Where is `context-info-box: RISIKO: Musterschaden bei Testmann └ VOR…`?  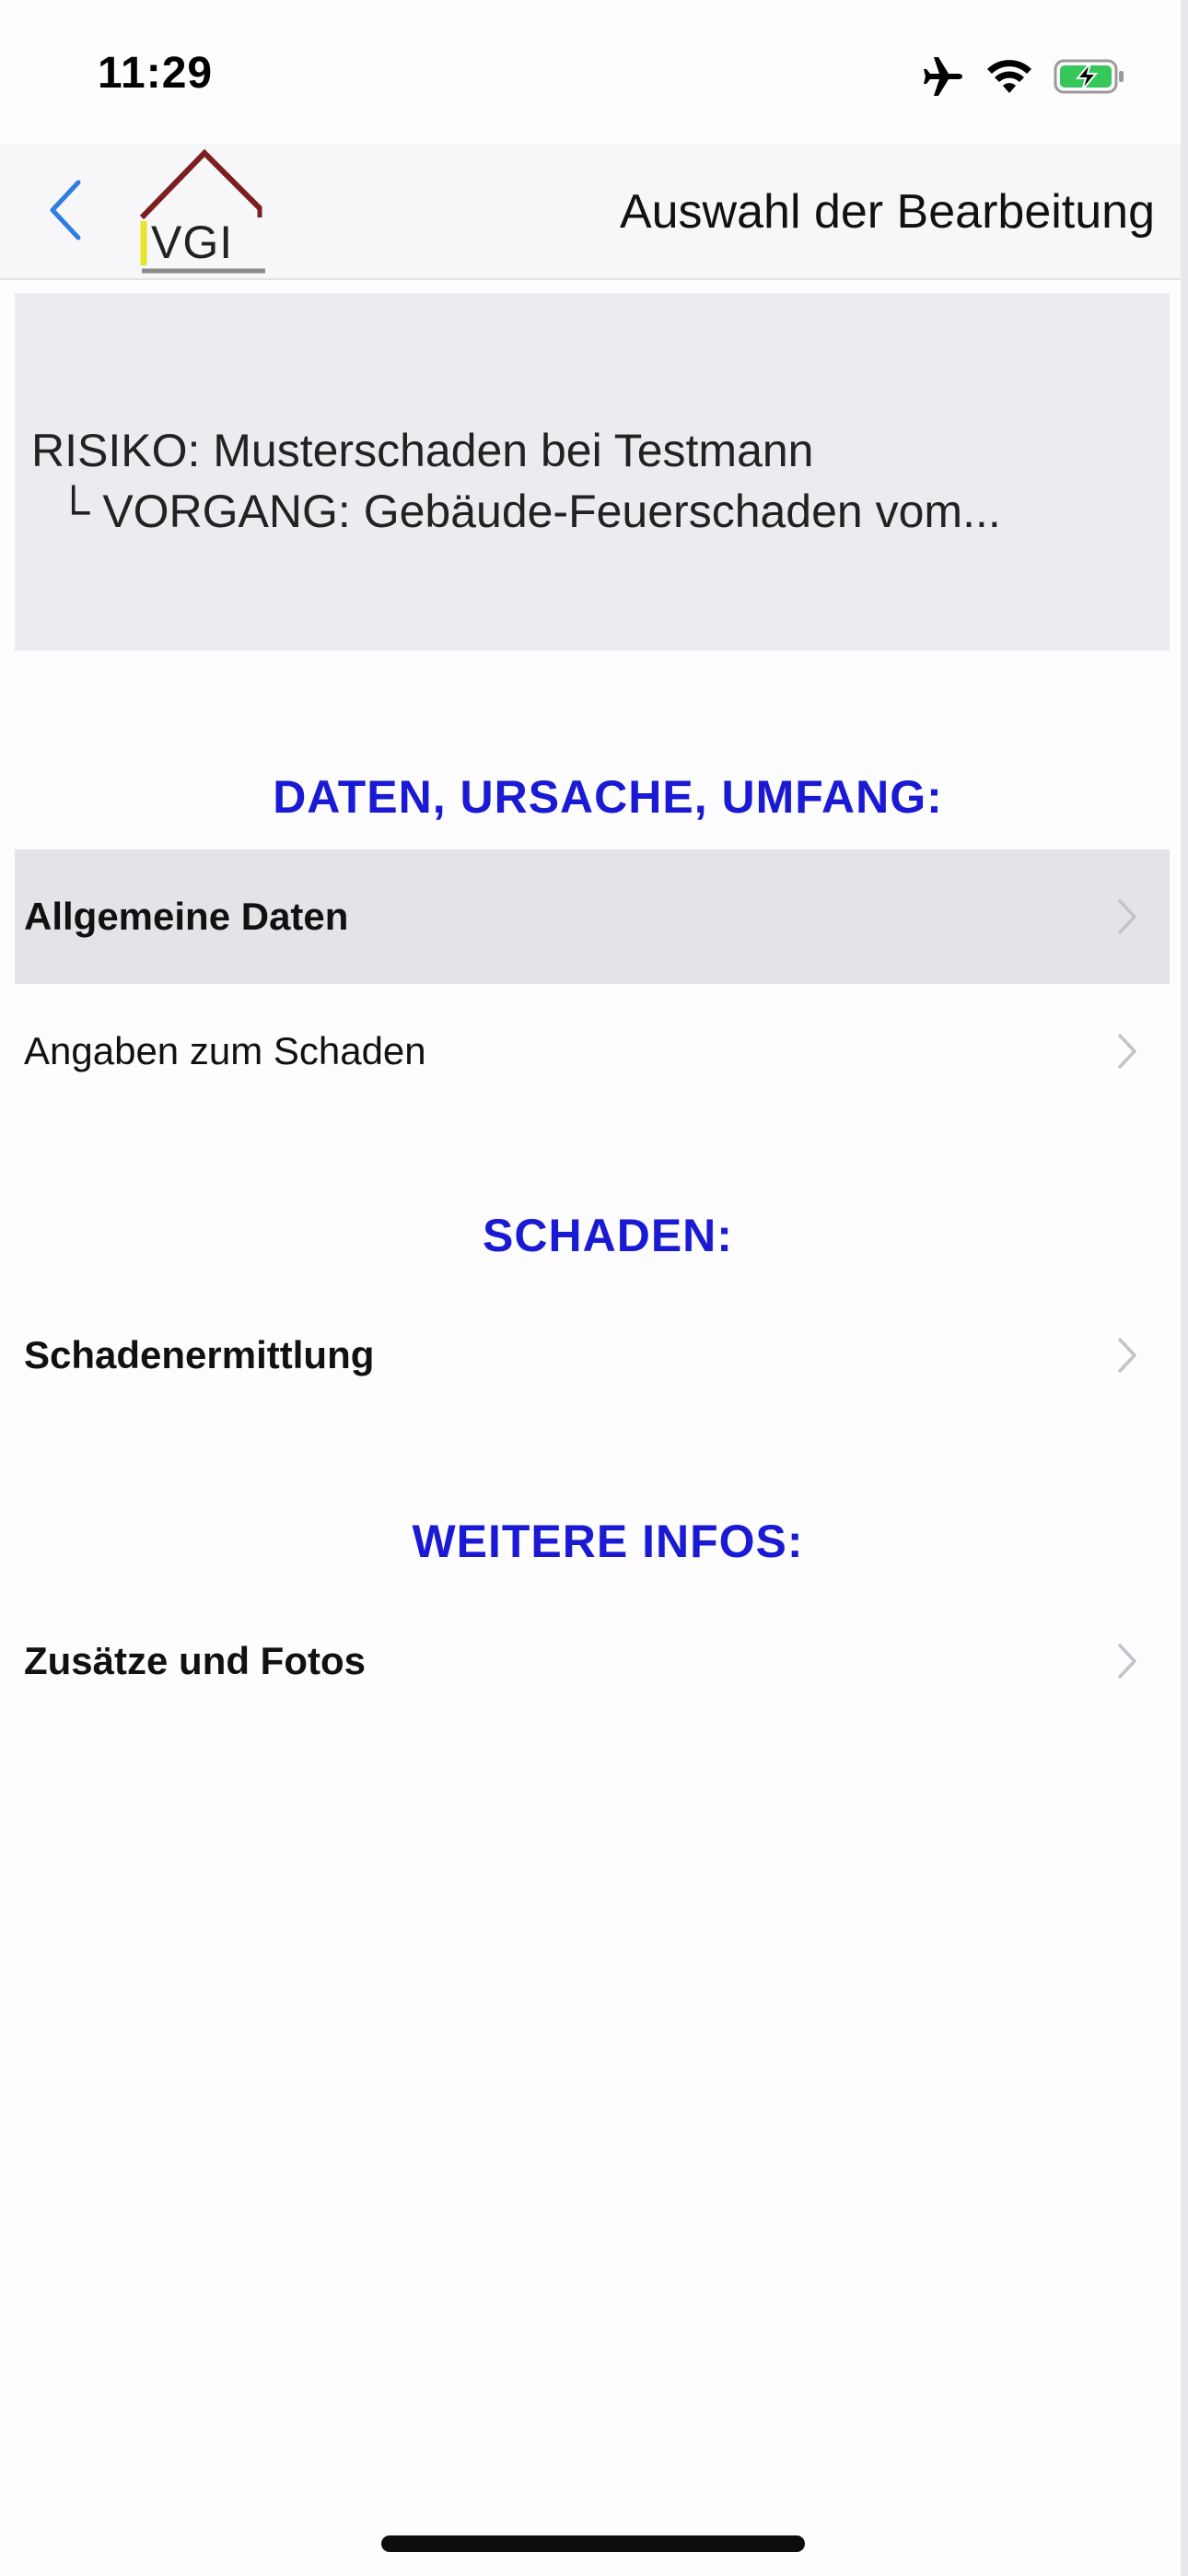 context-info-box: RISIKO: Musterschaden bei Testmann └ VOR… is located at coordinates (592, 471).